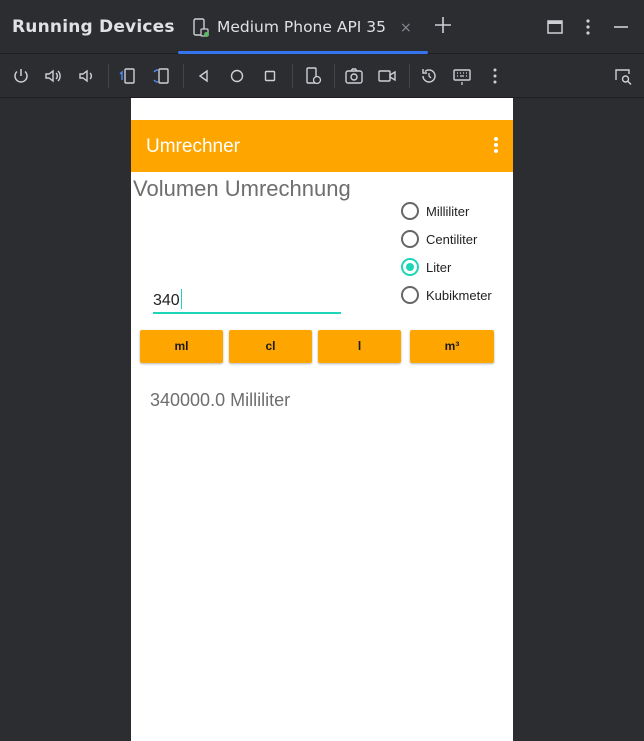  I want to click on options-icon, so click(588, 27).